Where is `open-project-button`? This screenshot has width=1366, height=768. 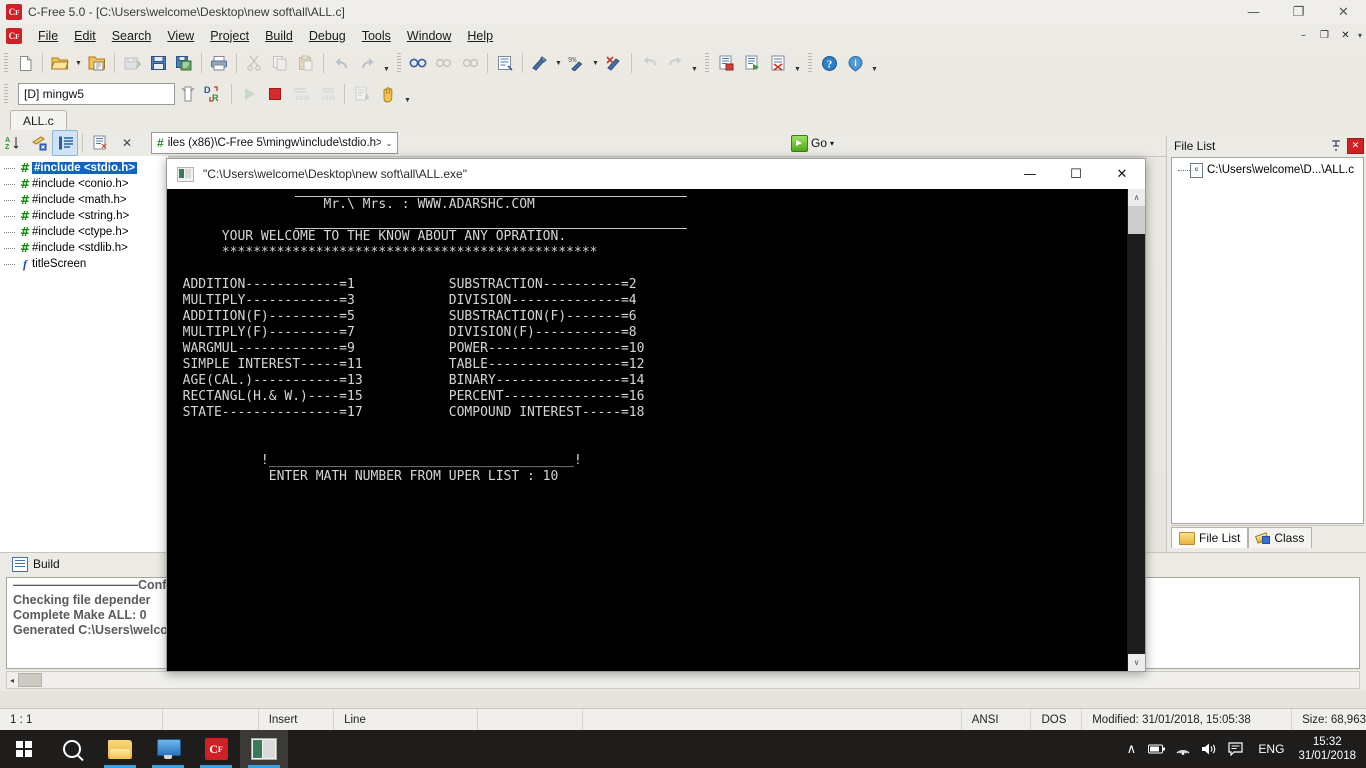 open-project-button is located at coordinates (97, 63).